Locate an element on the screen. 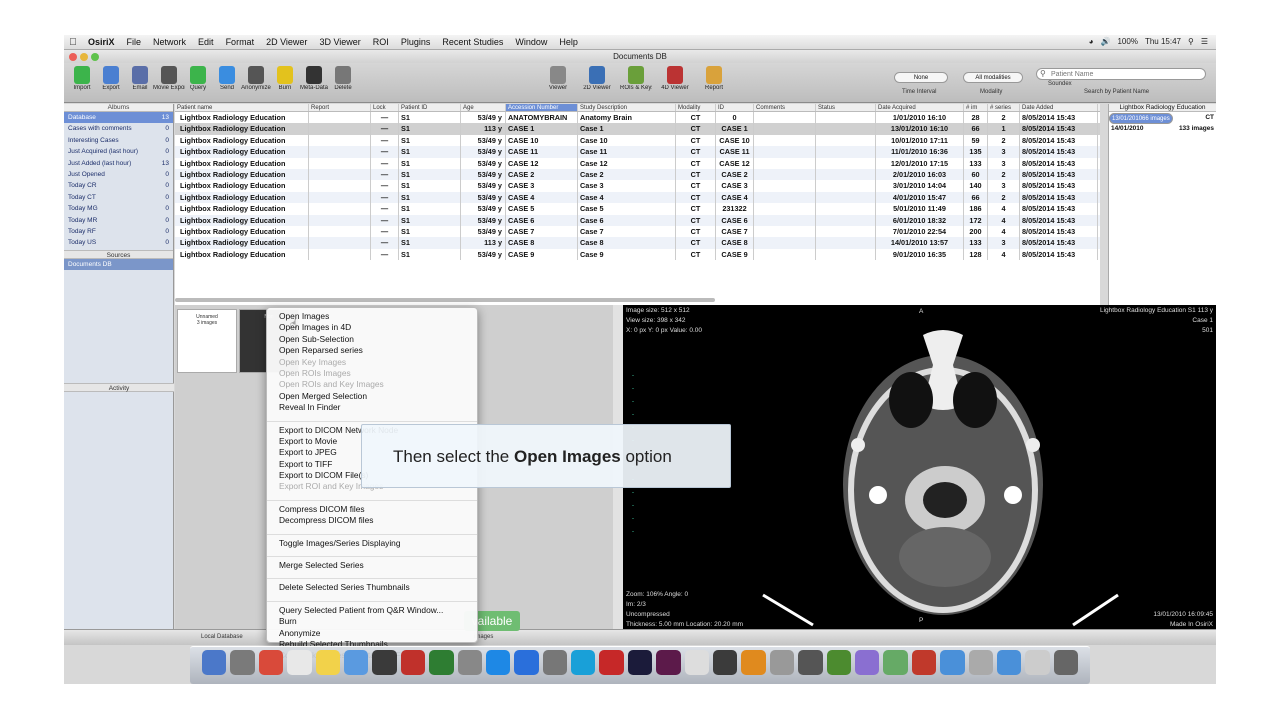 The width and height of the screenshot is (1280, 720). 2d-viewer-button: 2D Viewer is located at coordinates (597, 78).